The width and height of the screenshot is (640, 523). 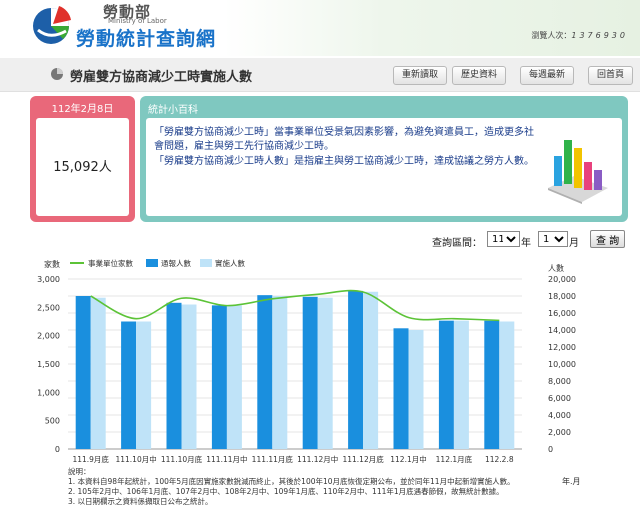 What do you see at coordinates (562, 313) in the screenshot?
I see `right-axis-tick-label: 16,000` at bounding box center [562, 313].